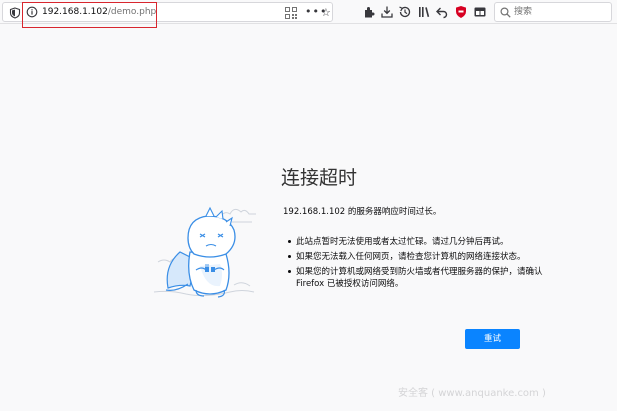 Image resolution: width=617 pixels, height=411 pixels. I want to click on browser-toolbar: 192.168.1.102/demo.php ••• ☆ 搜索, so click(308, 14).